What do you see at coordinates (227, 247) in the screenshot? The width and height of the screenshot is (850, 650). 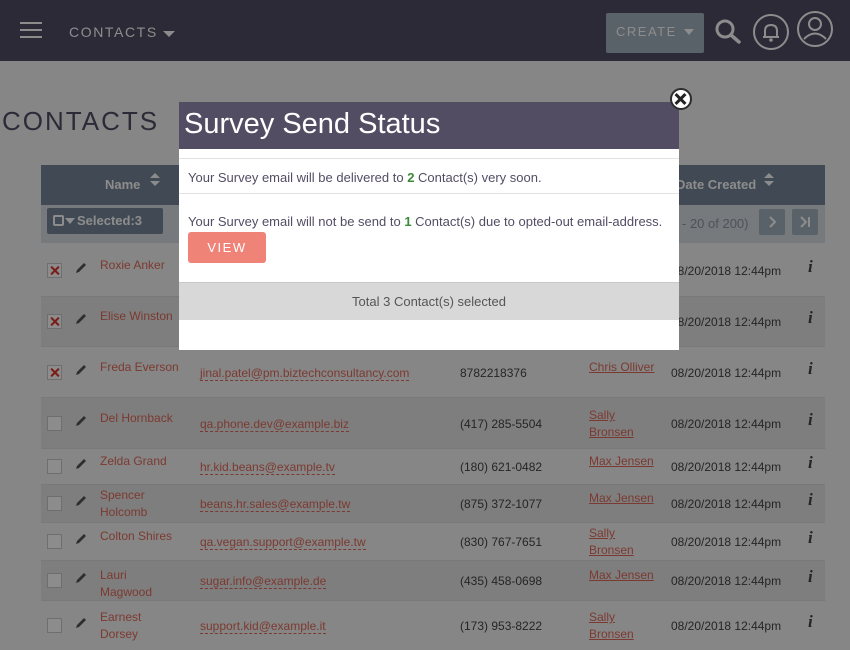 I see `view-button: VIEW` at bounding box center [227, 247].